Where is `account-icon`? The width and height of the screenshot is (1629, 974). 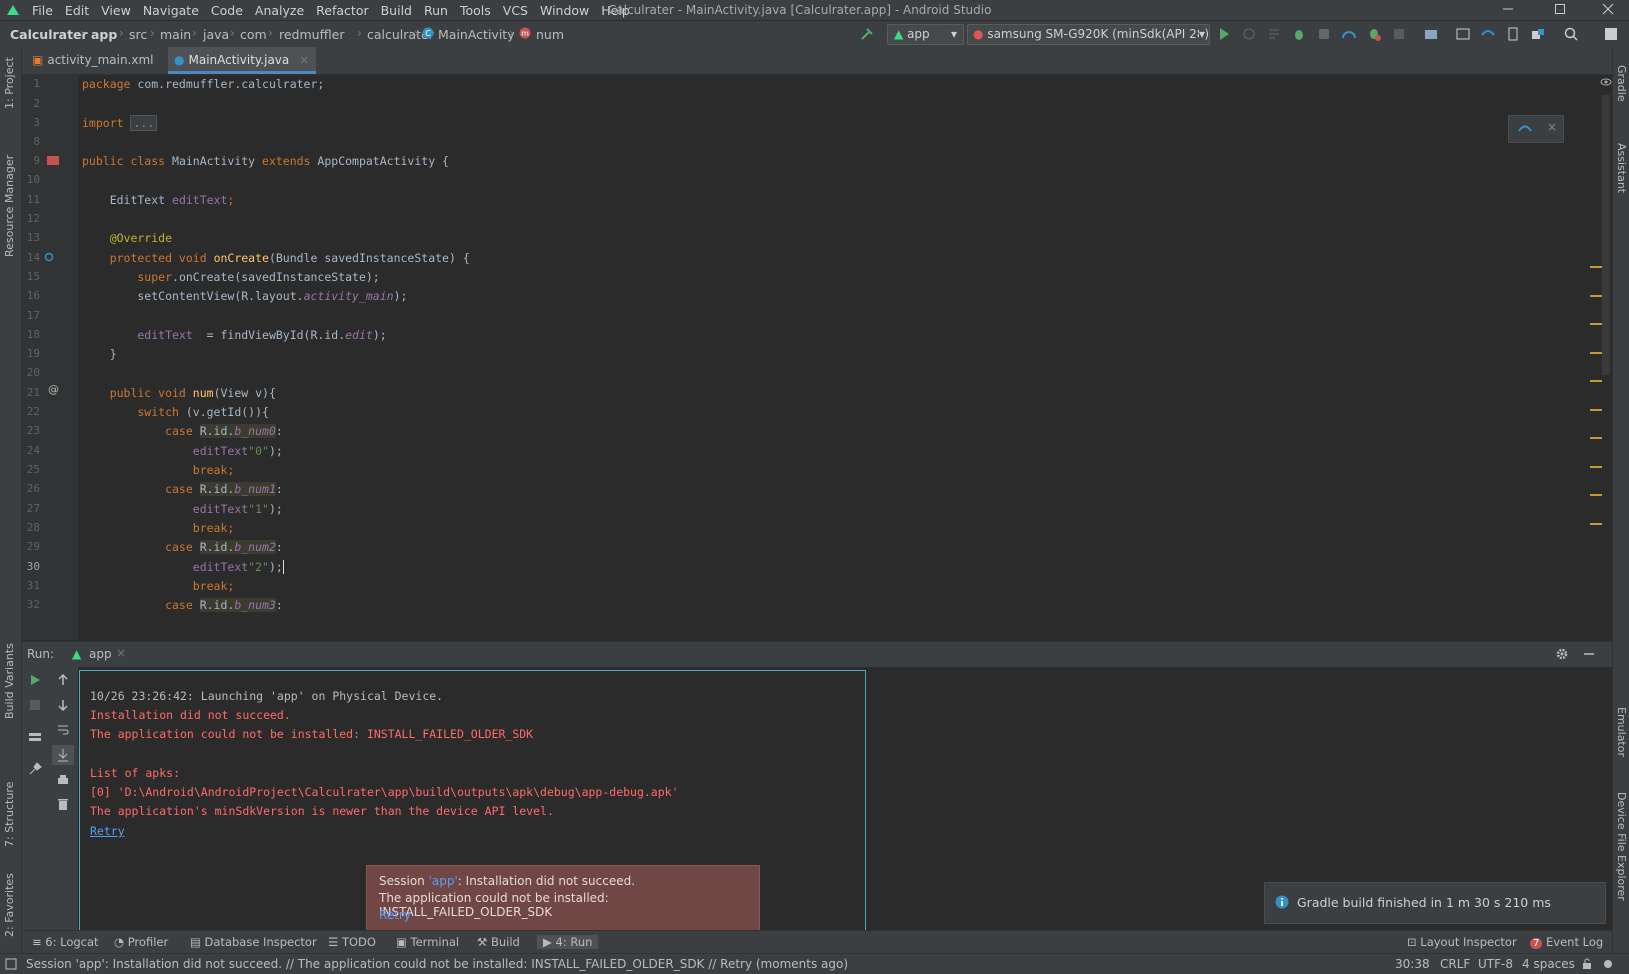 account-icon is located at coordinates (1611, 34).